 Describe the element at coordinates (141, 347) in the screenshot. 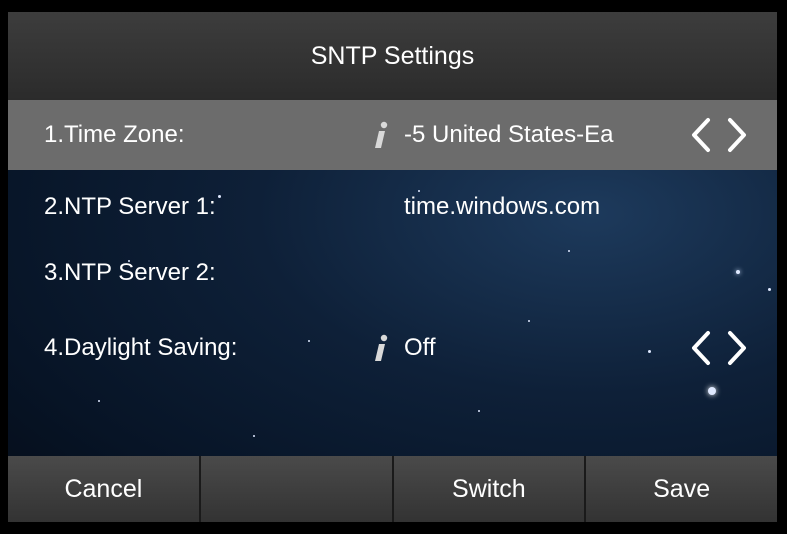

I see `setting-label-daylight-saving: 4.Daylight Saving:` at that location.